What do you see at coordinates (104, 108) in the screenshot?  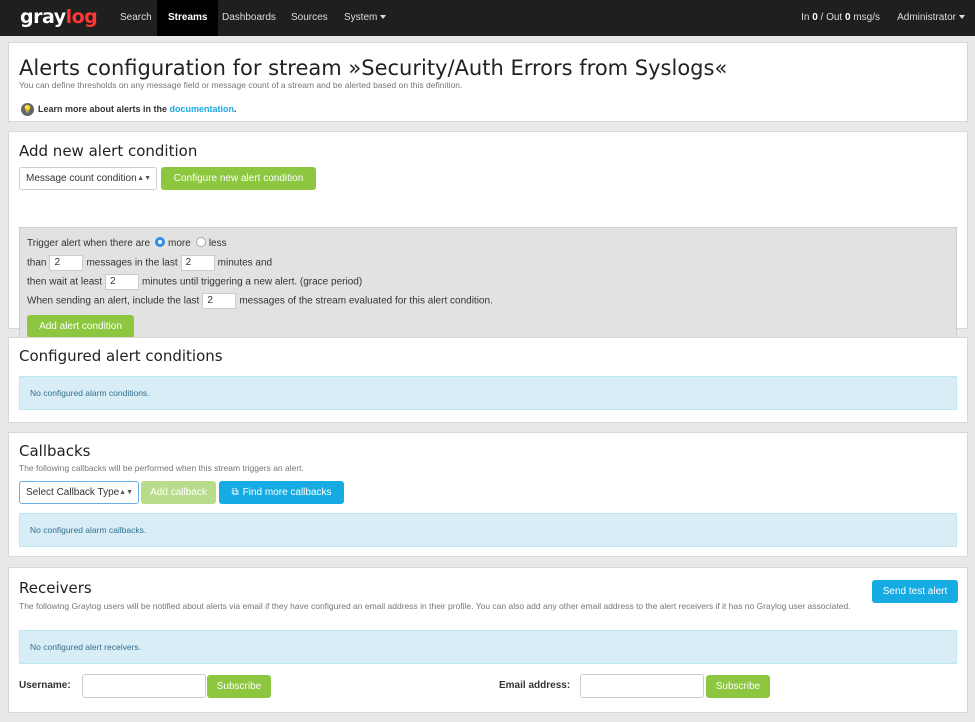 I see `learn-more-text: Learn more about alerts in the` at bounding box center [104, 108].